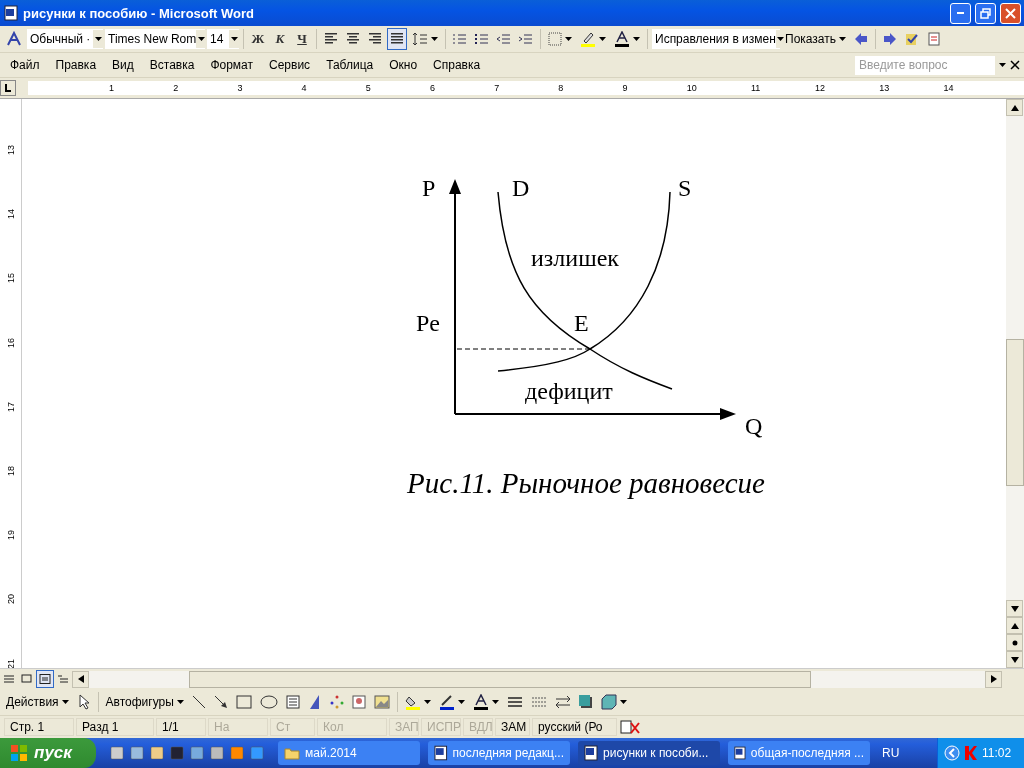 The height and width of the screenshot is (768, 1024). Describe the element at coordinates (48, 753) in the screenshot. I see `start-button: пуск` at that location.